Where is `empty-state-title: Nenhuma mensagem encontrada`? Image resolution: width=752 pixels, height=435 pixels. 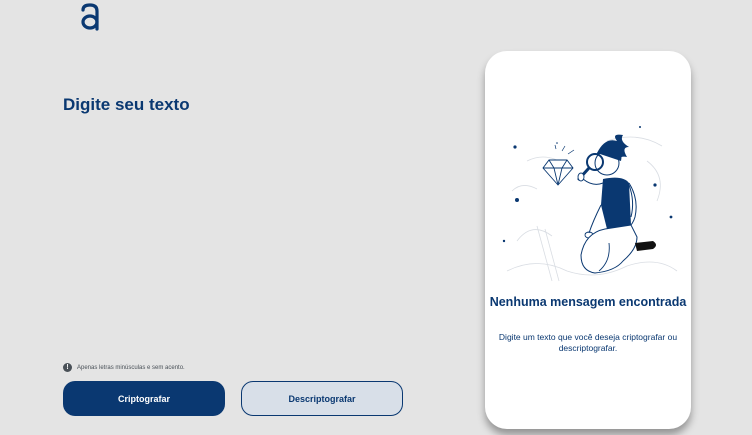 empty-state-title: Nenhuma mensagem encontrada is located at coordinates (588, 302).